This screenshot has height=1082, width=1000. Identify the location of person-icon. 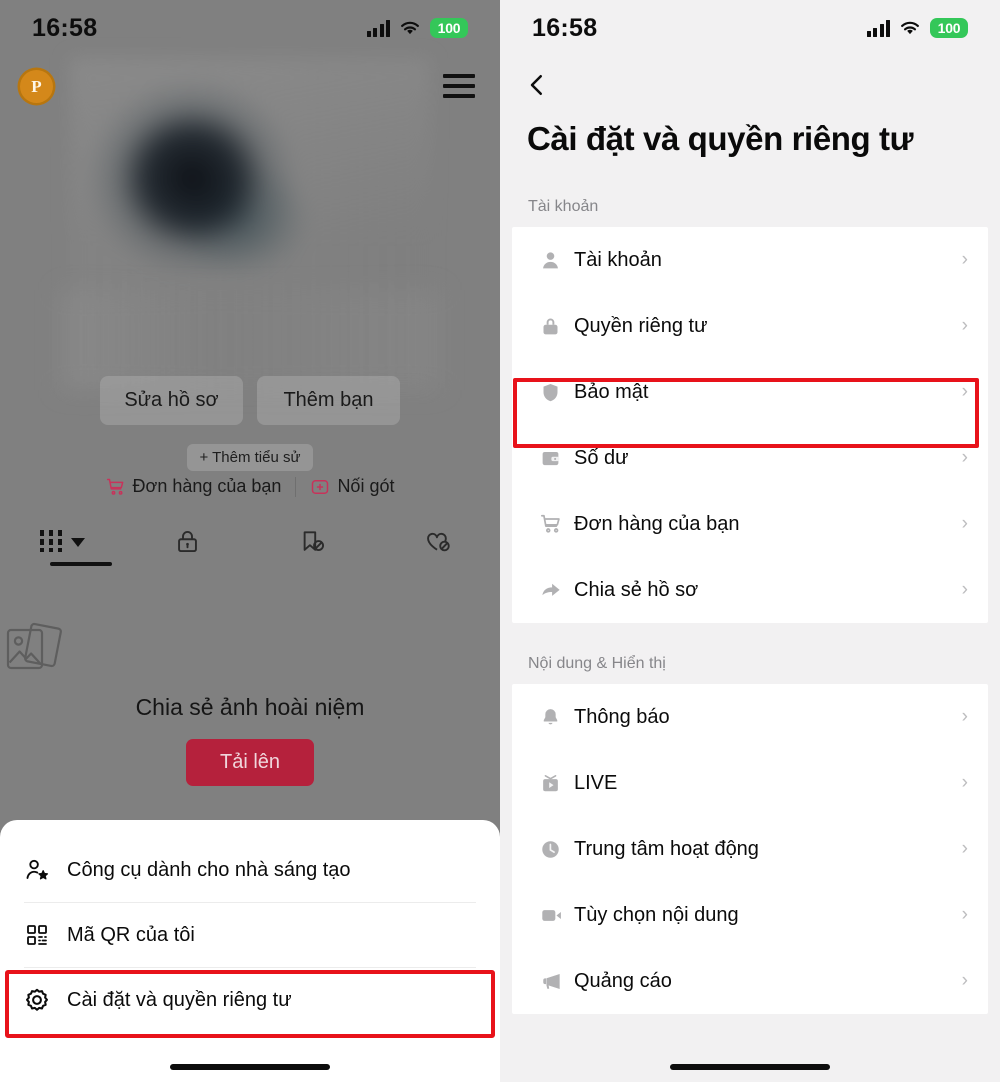
(557, 260).